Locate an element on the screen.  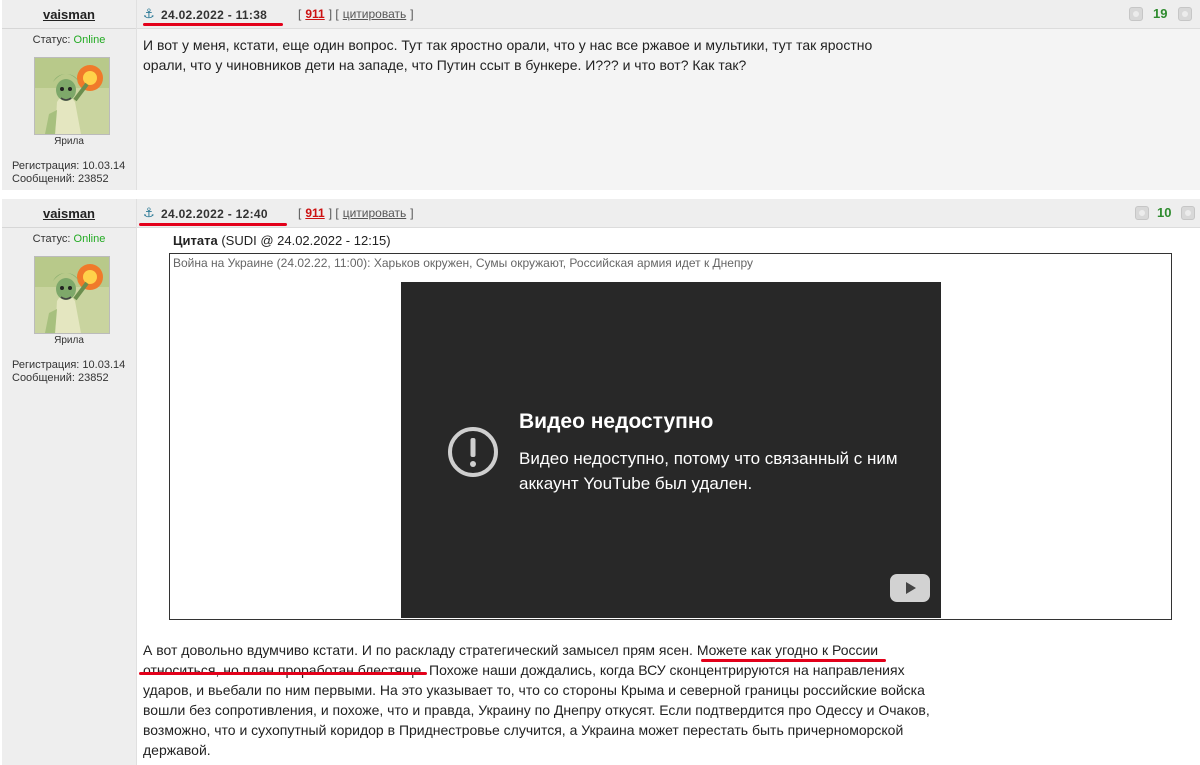
quote-label: Цитата is located at coordinates (195, 240).